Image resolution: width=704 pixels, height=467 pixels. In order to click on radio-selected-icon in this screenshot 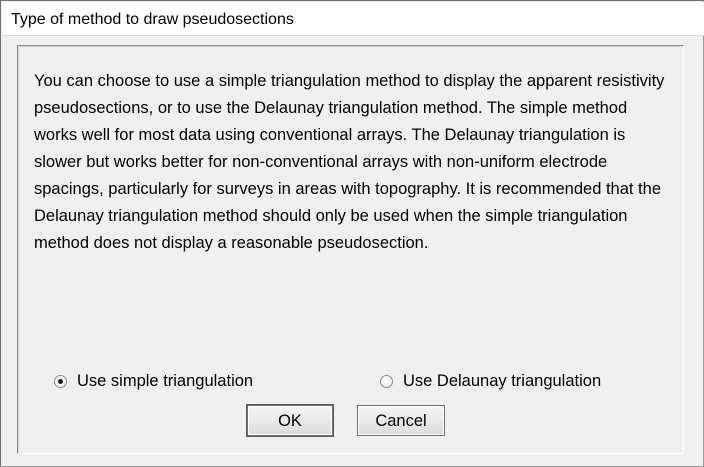, I will do `click(60, 381)`.